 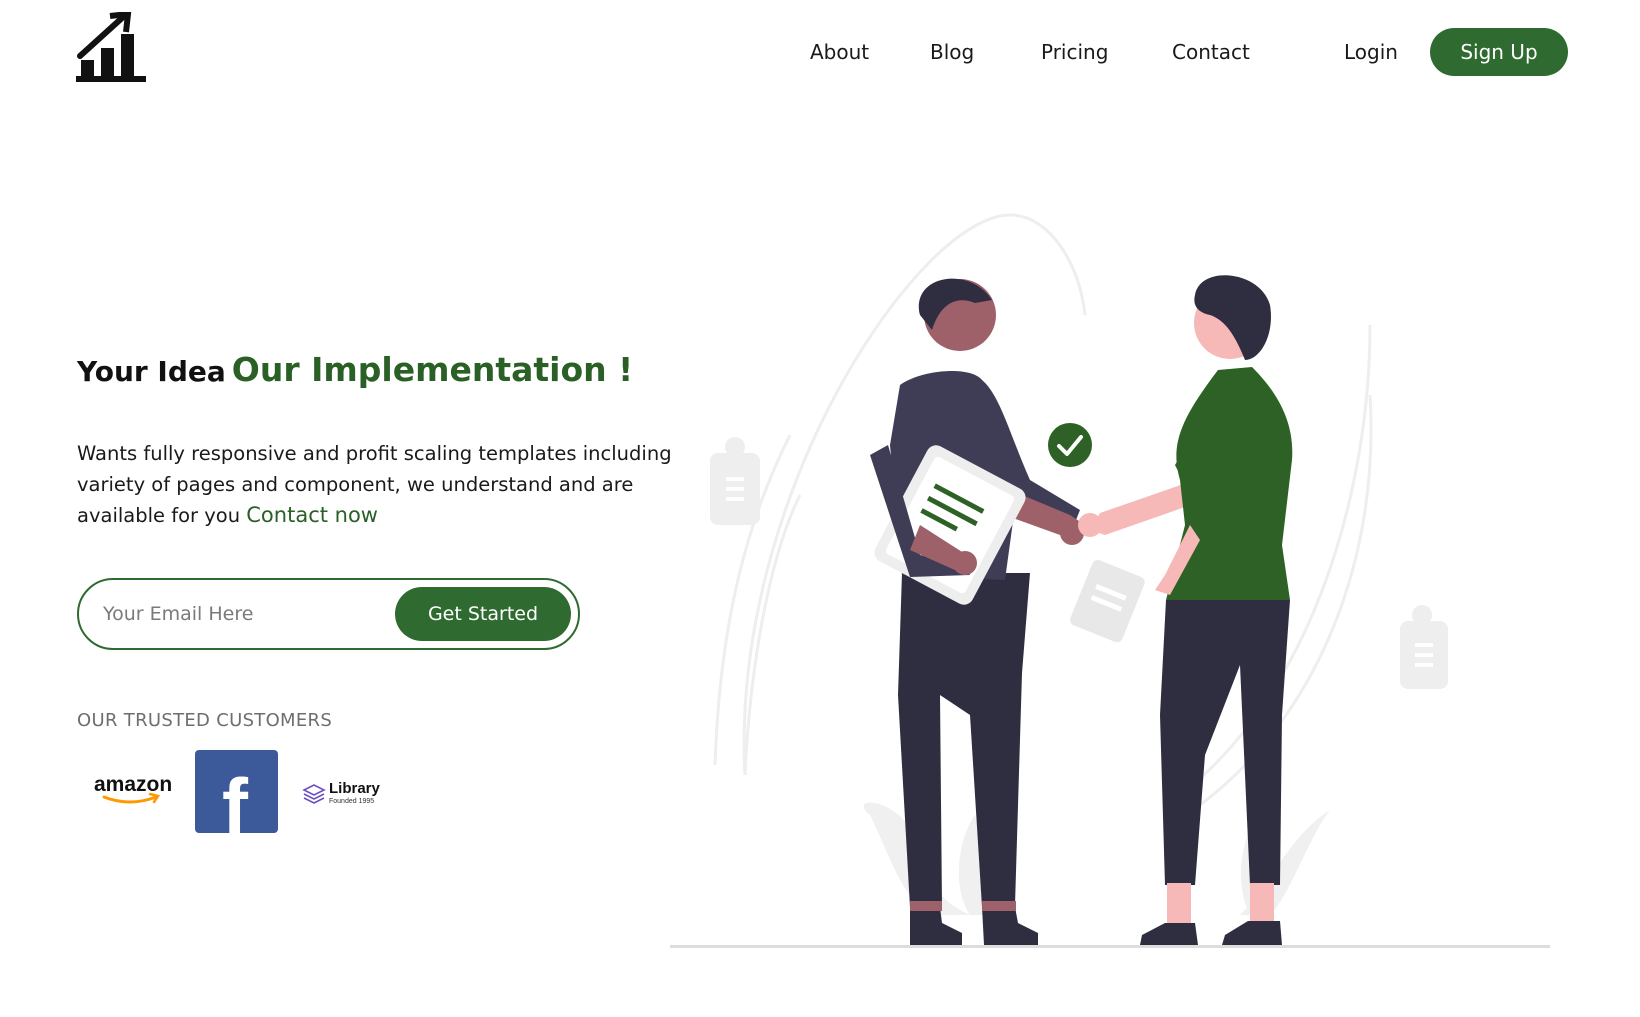 I want to click on facebook-logo-text: f, so click(x=235, y=797).